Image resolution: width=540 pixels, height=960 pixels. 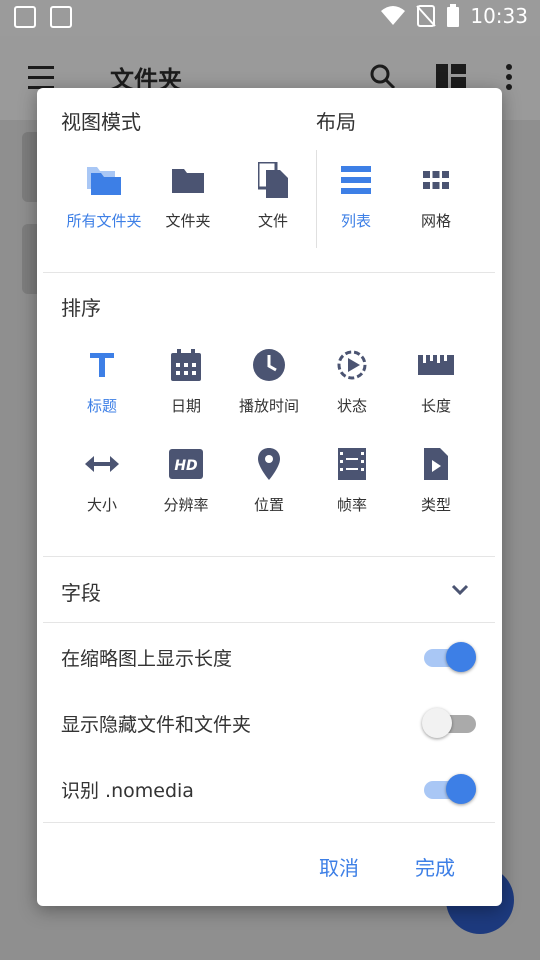 What do you see at coordinates (104, 195) in the screenshot?
I see `view-mode-all-folders: 所有文件夹` at bounding box center [104, 195].